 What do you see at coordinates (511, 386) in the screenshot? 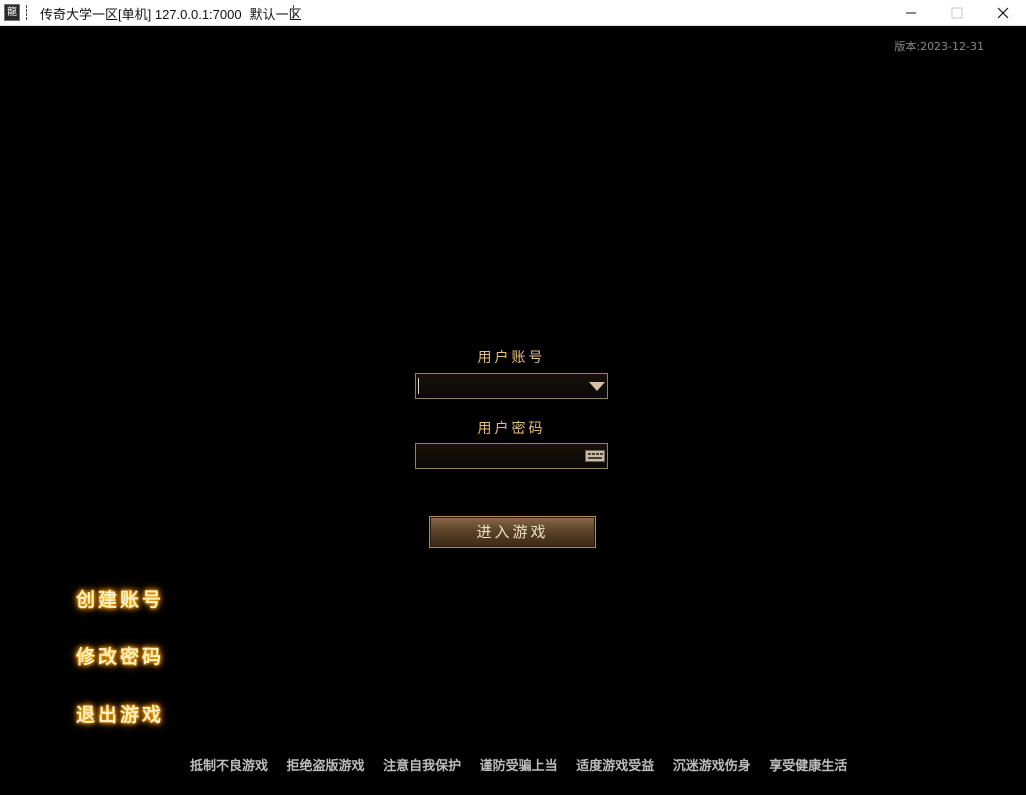
I see `account-input` at bounding box center [511, 386].